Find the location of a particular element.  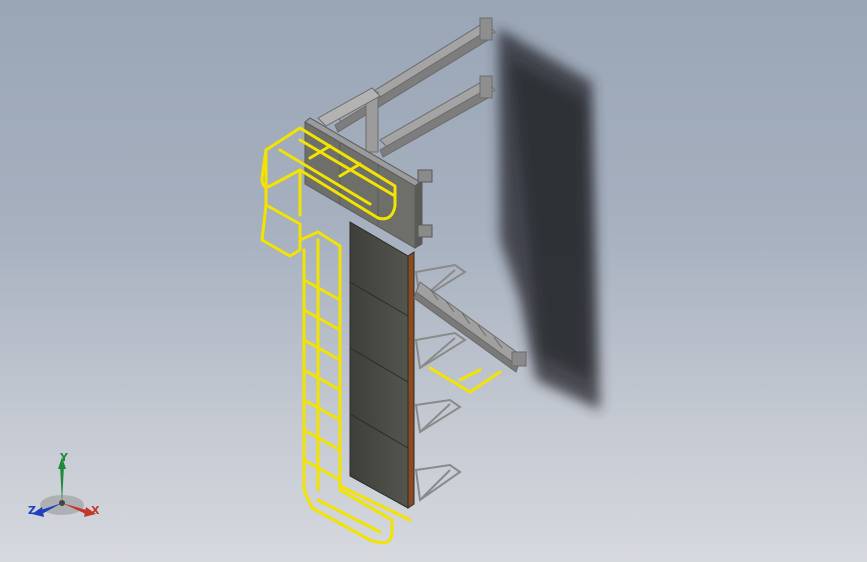

y-axis-label: Y is located at coordinates (64, 457).